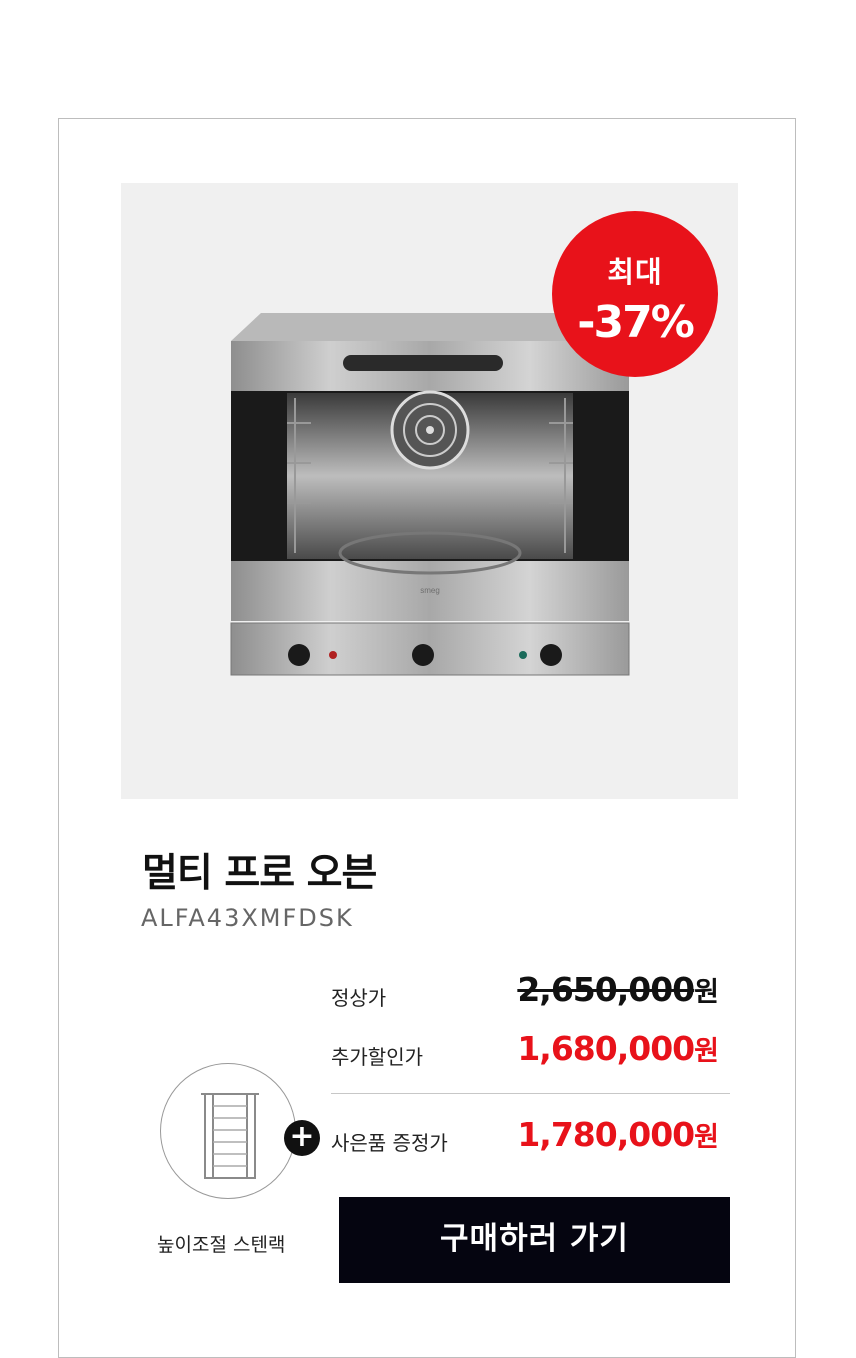  I want to click on gift-image, so click(228, 1131).